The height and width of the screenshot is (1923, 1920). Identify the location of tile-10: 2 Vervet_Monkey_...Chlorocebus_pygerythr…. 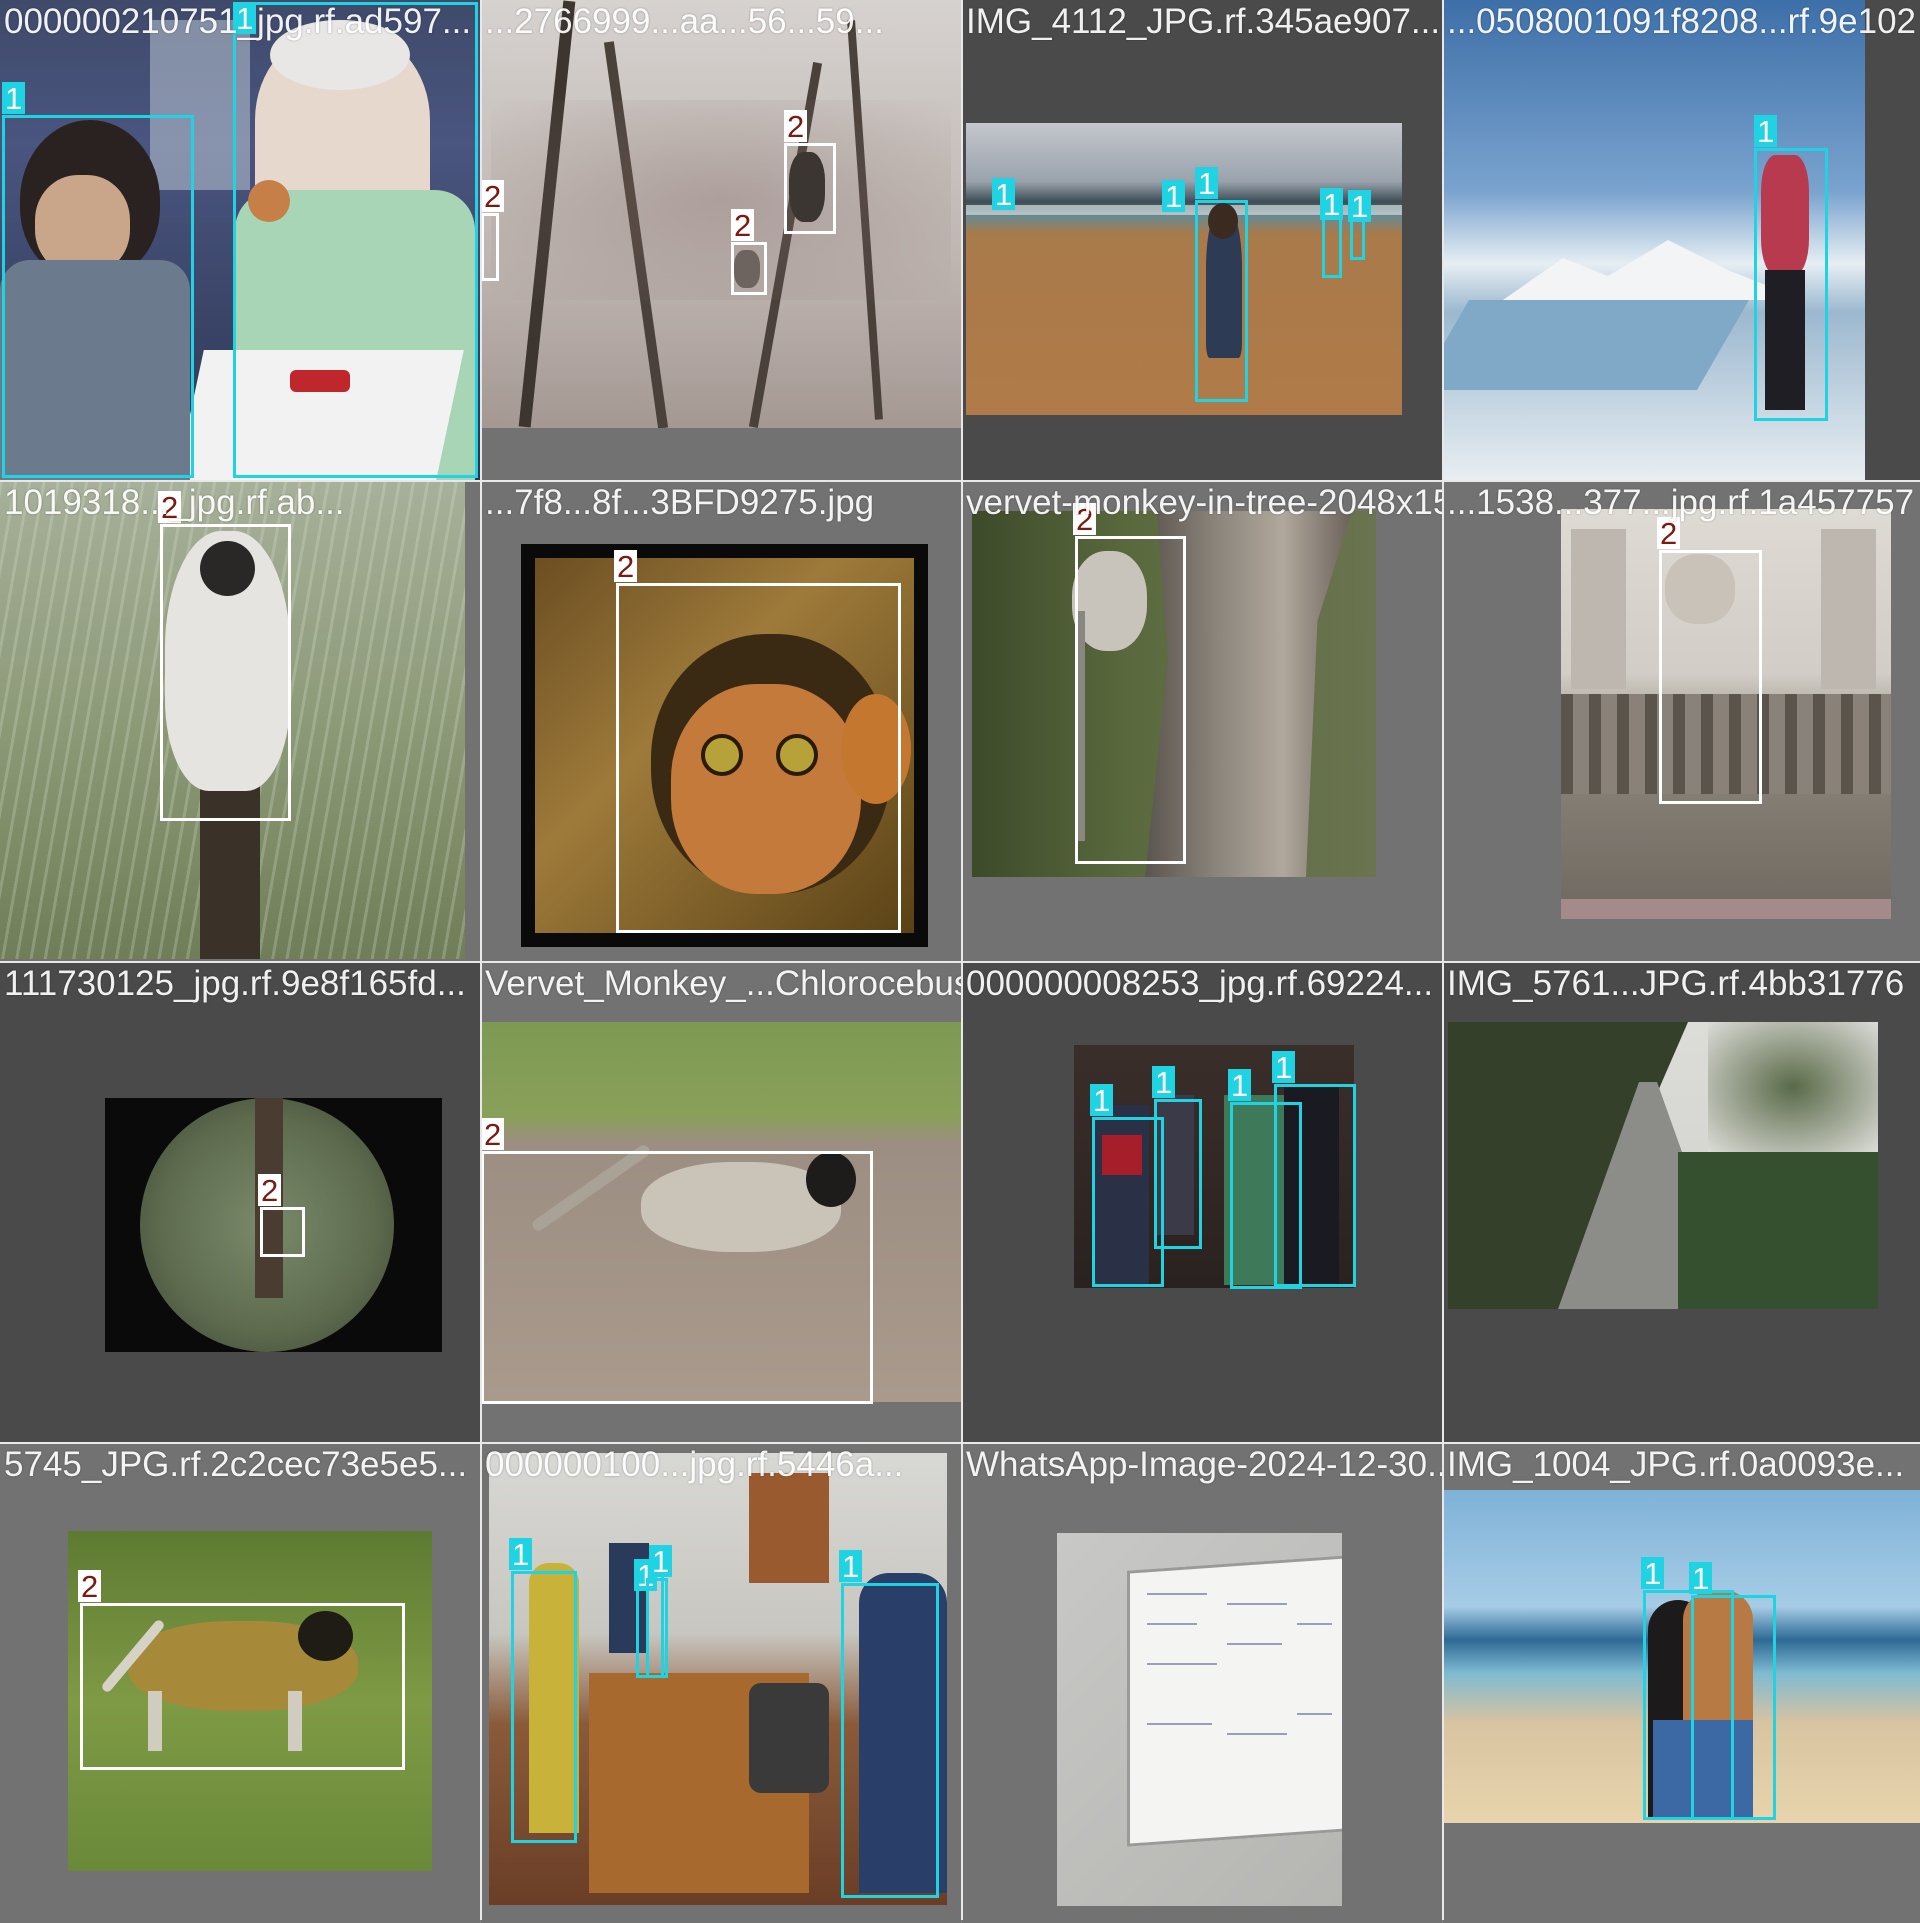
(721, 1202).